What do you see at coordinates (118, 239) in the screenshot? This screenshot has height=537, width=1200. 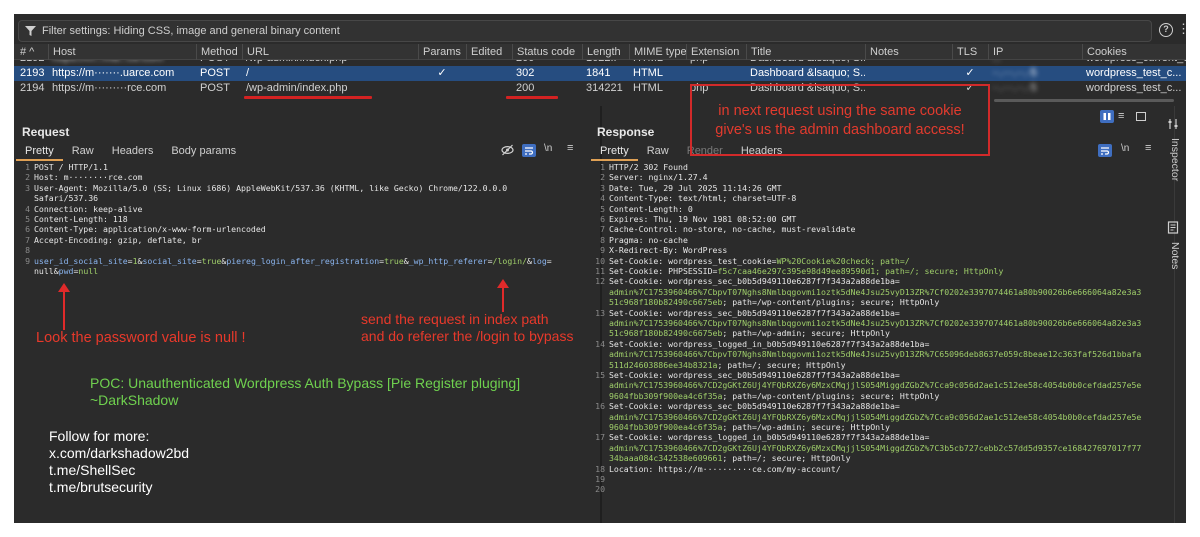 I see `code-line: Accept-Encoding: gzip, deflate, br` at bounding box center [118, 239].